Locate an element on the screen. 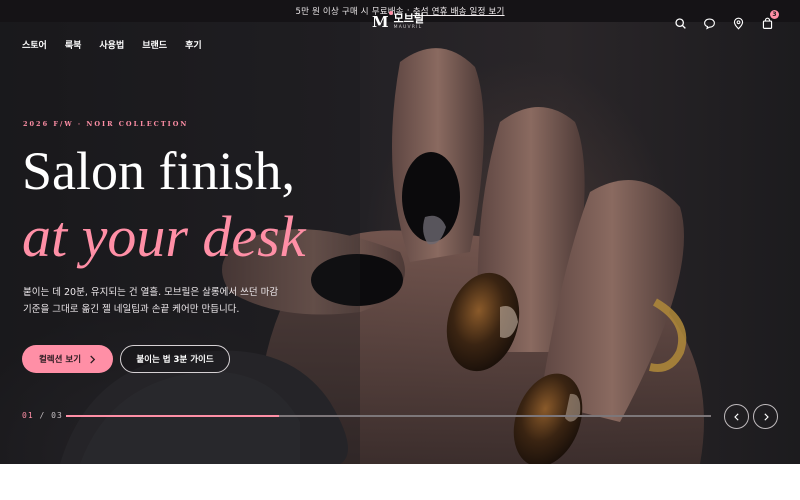 The height and width of the screenshot is (500, 800). slide-progress-fill is located at coordinates (172, 416).